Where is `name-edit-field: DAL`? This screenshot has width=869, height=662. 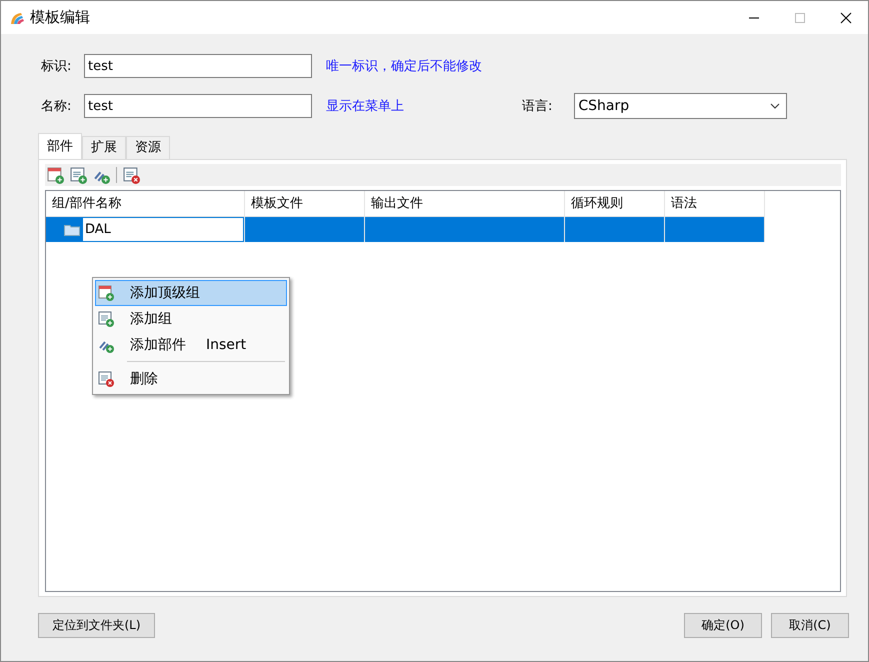 name-edit-field: DAL is located at coordinates (163, 229).